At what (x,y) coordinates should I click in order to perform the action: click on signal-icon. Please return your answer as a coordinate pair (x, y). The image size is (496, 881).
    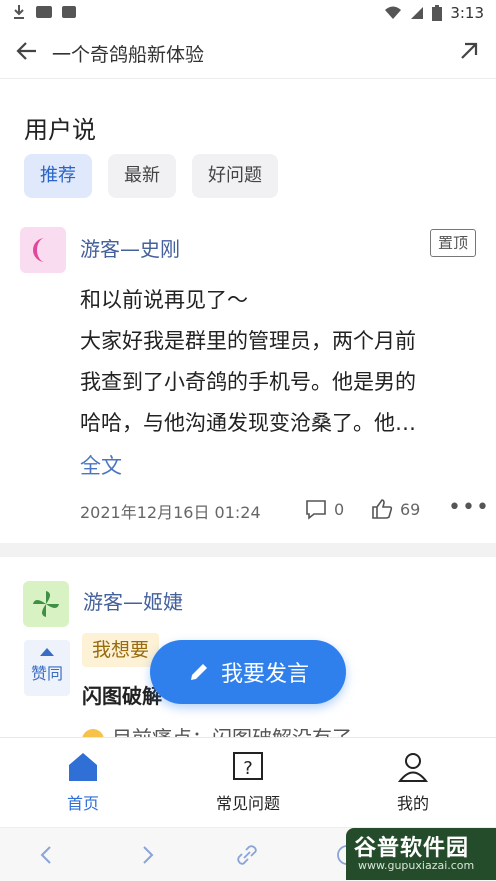
    Looking at the image, I should click on (417, 13).